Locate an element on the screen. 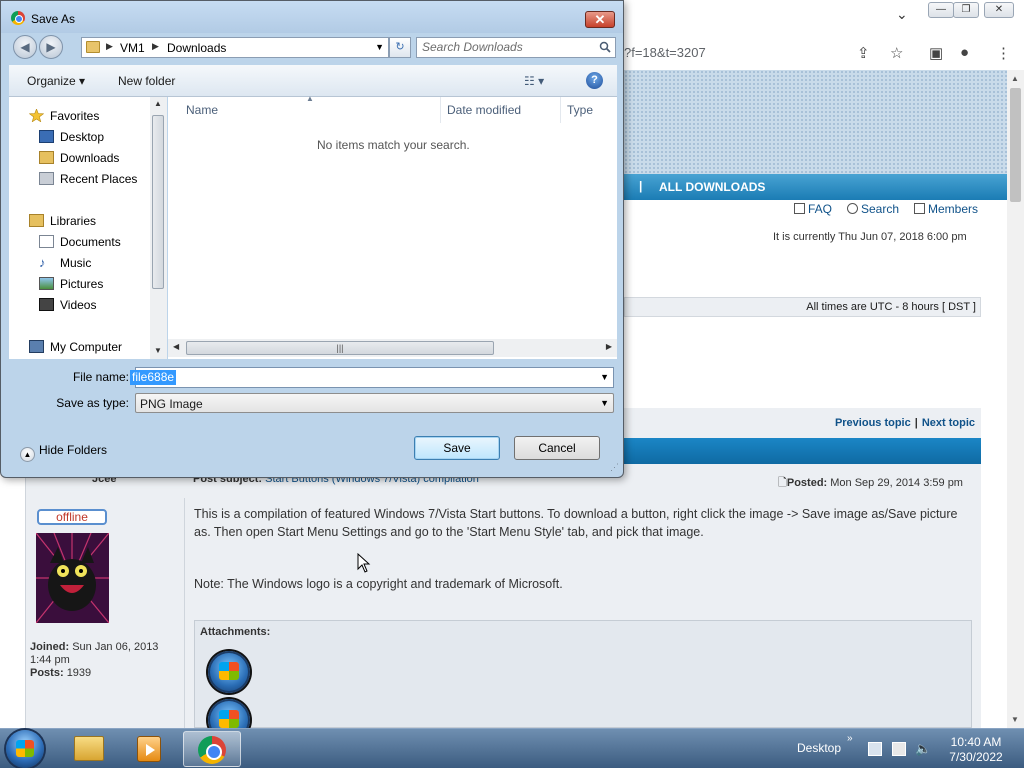 The image size is (1024, 768). file-name-field: ▼ is located at coordinates (374, 377).